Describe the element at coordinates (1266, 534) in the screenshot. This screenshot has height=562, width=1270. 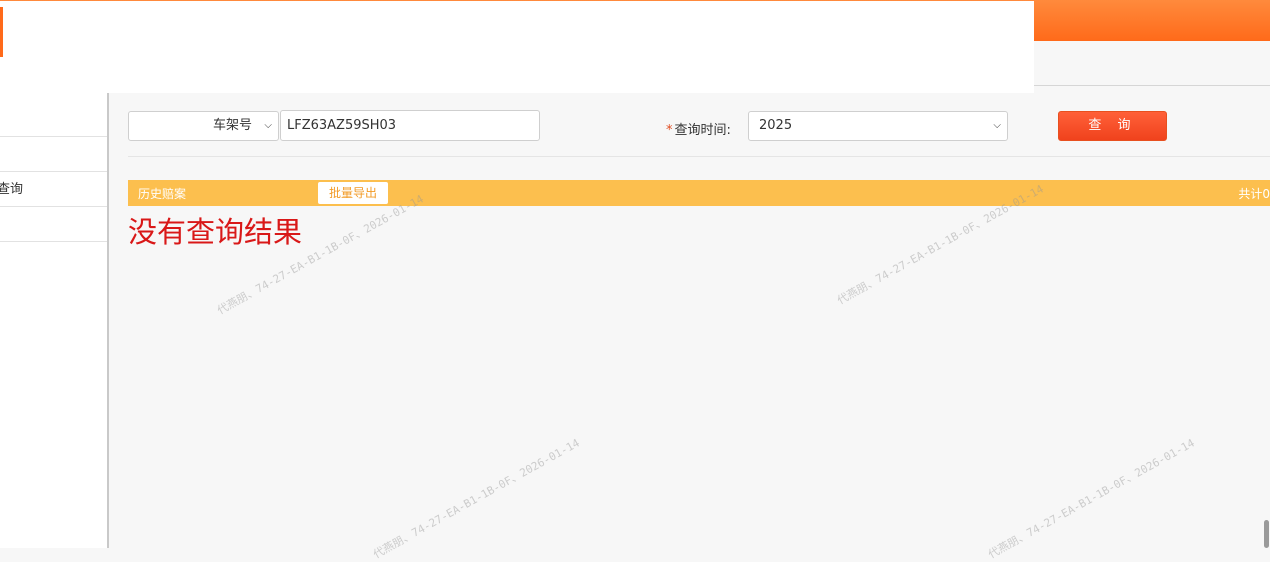
I see `scrollbar-thumb` at that location.